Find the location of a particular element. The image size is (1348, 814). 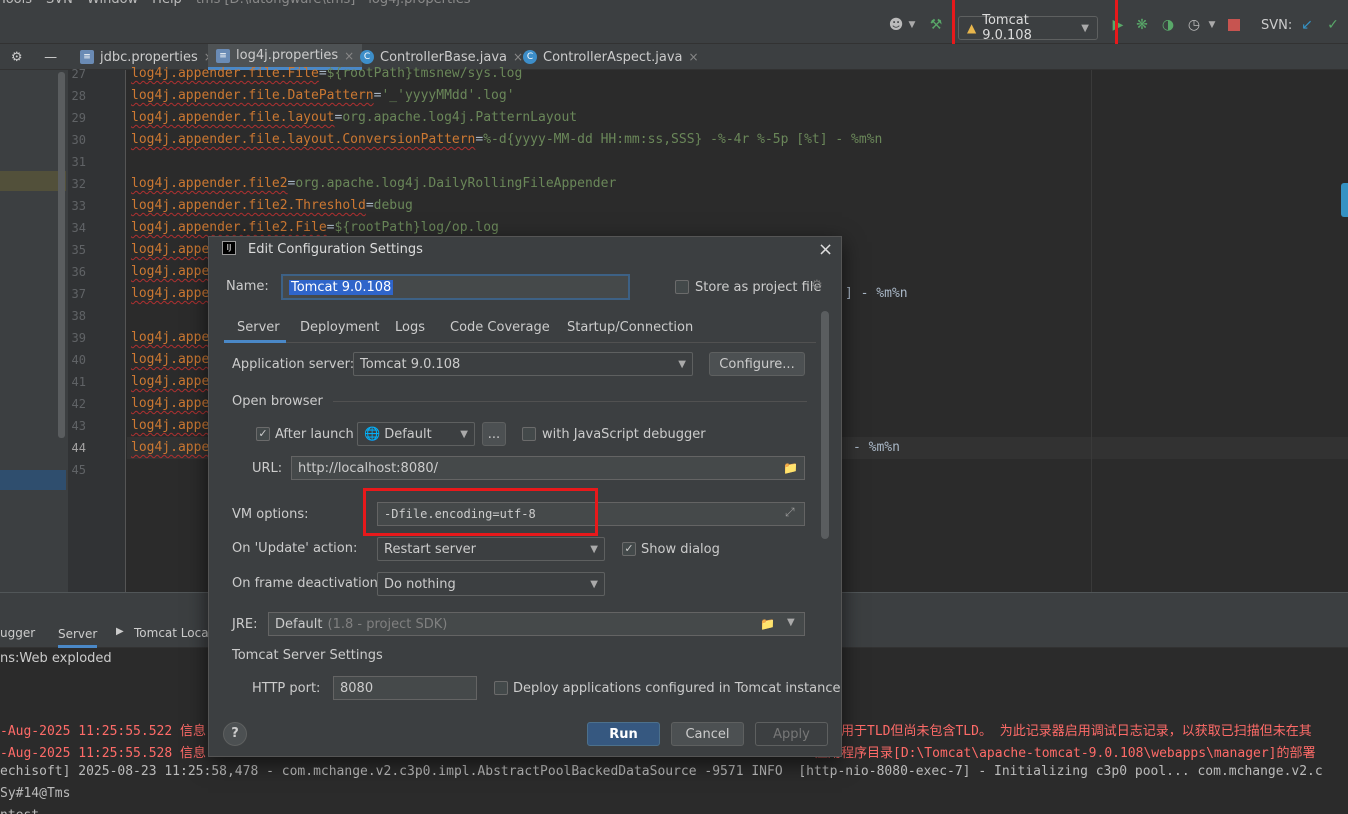

stop-icon is located at coordinates (1234, 25).